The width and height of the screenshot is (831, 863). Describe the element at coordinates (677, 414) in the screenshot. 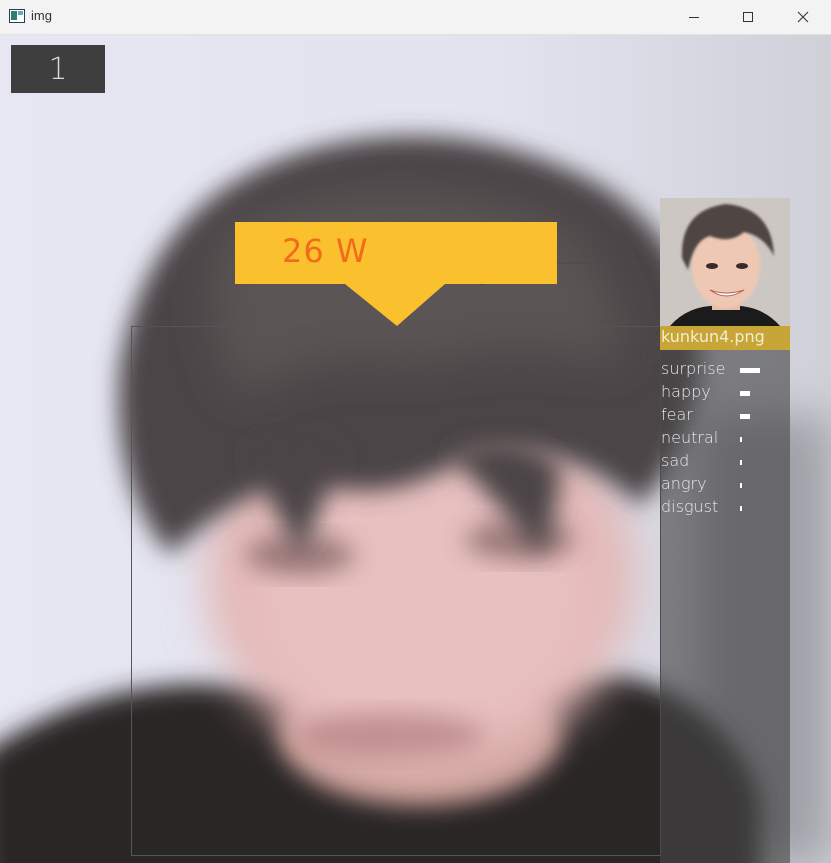

I see `emotion-label: fear` at that location.